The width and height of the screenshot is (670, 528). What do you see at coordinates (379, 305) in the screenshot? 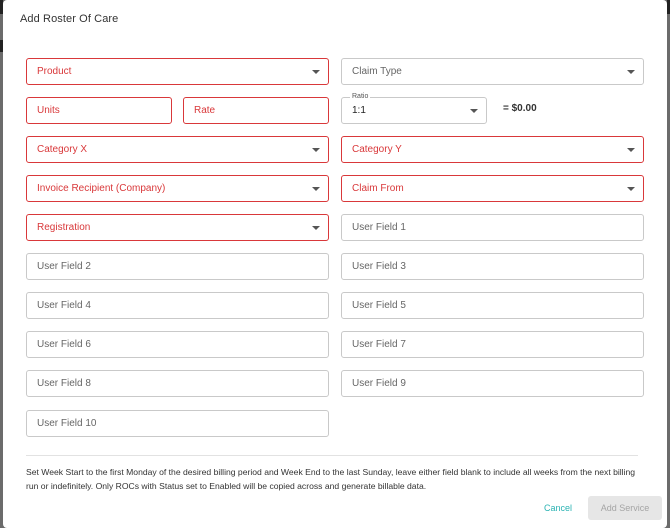
I see `user-field-5-placeholder: User Field 5` at bounding box center [379, 305].